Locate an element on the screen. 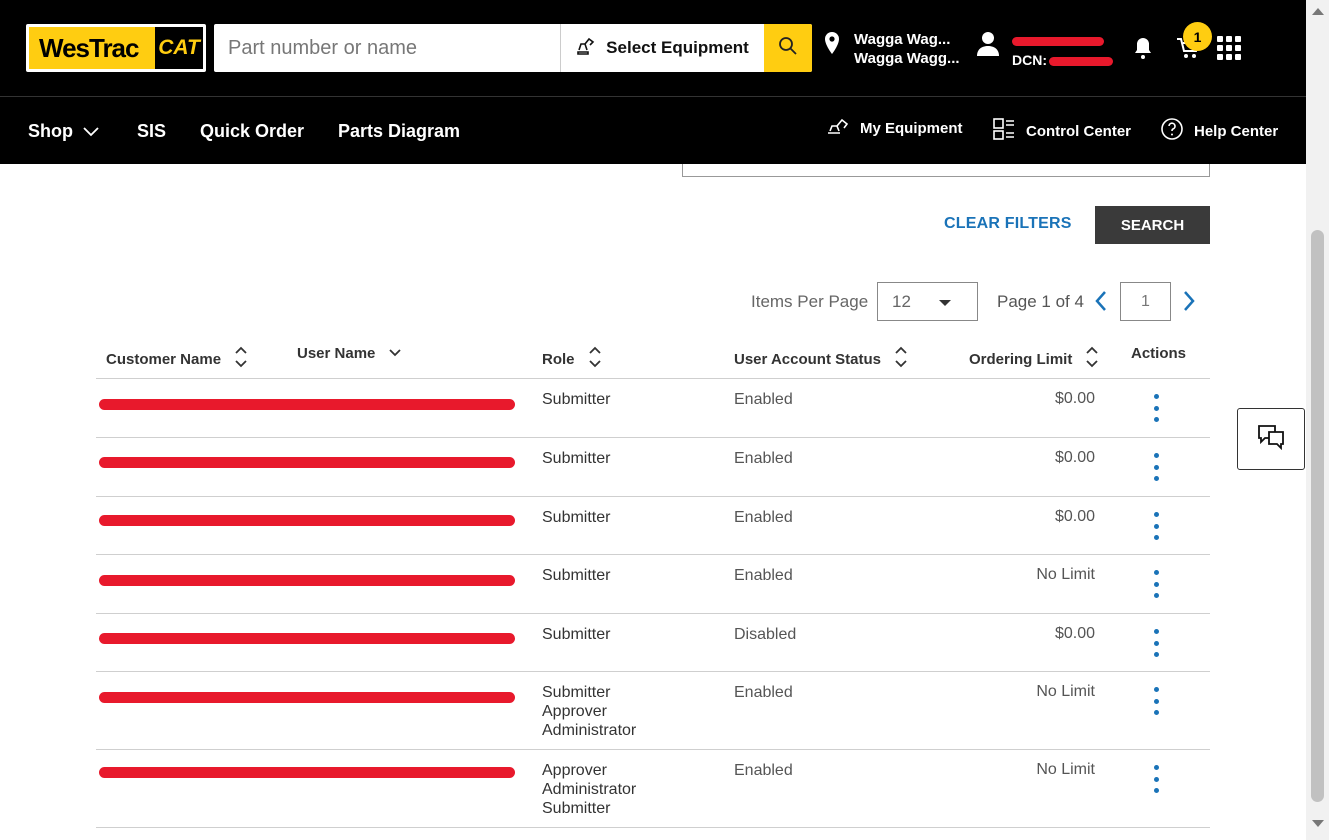 This screenshot has width=1329, height=840. column-header-customer-name: Customer Name is located at coordinates (176, 359).